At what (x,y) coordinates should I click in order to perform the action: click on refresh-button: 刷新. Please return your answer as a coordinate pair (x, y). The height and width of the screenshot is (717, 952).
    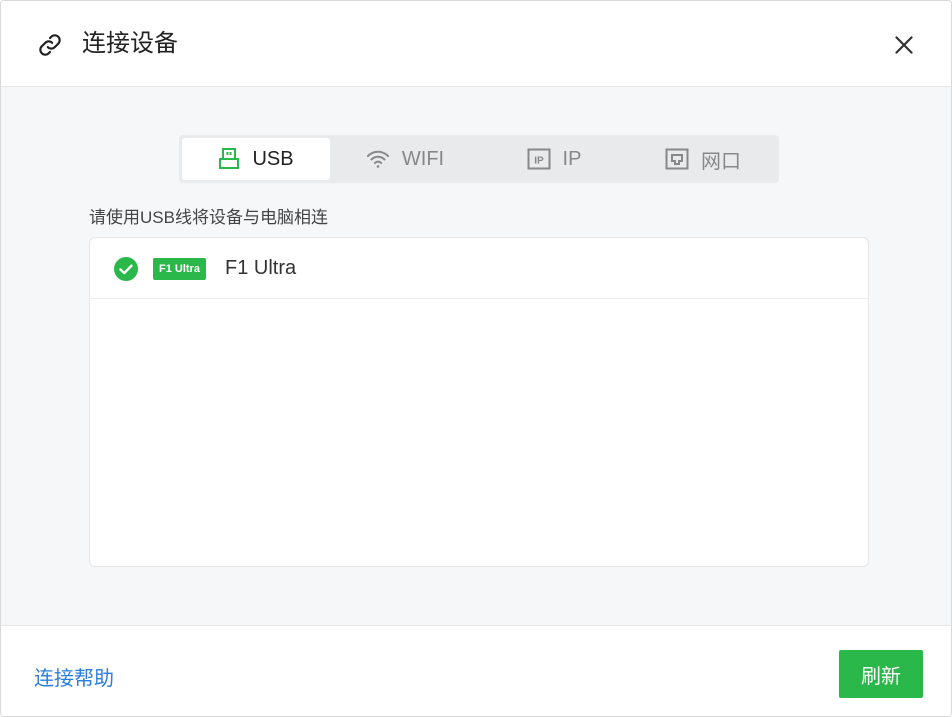
    Looking at the image, I should click on (881, 674).